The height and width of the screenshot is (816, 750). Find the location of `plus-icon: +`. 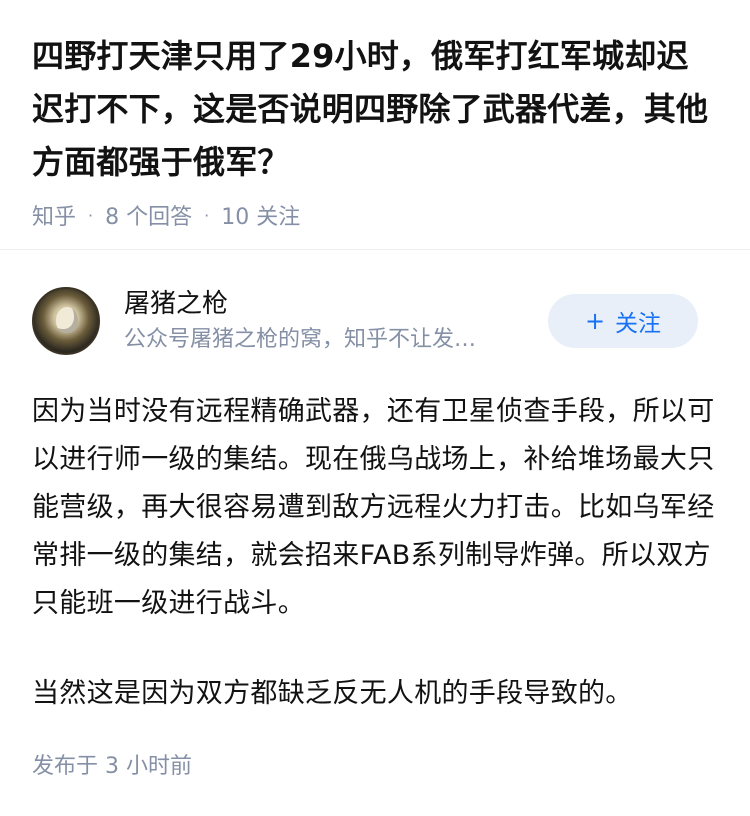

plus-icon: + is located at coordinates (595, 321).